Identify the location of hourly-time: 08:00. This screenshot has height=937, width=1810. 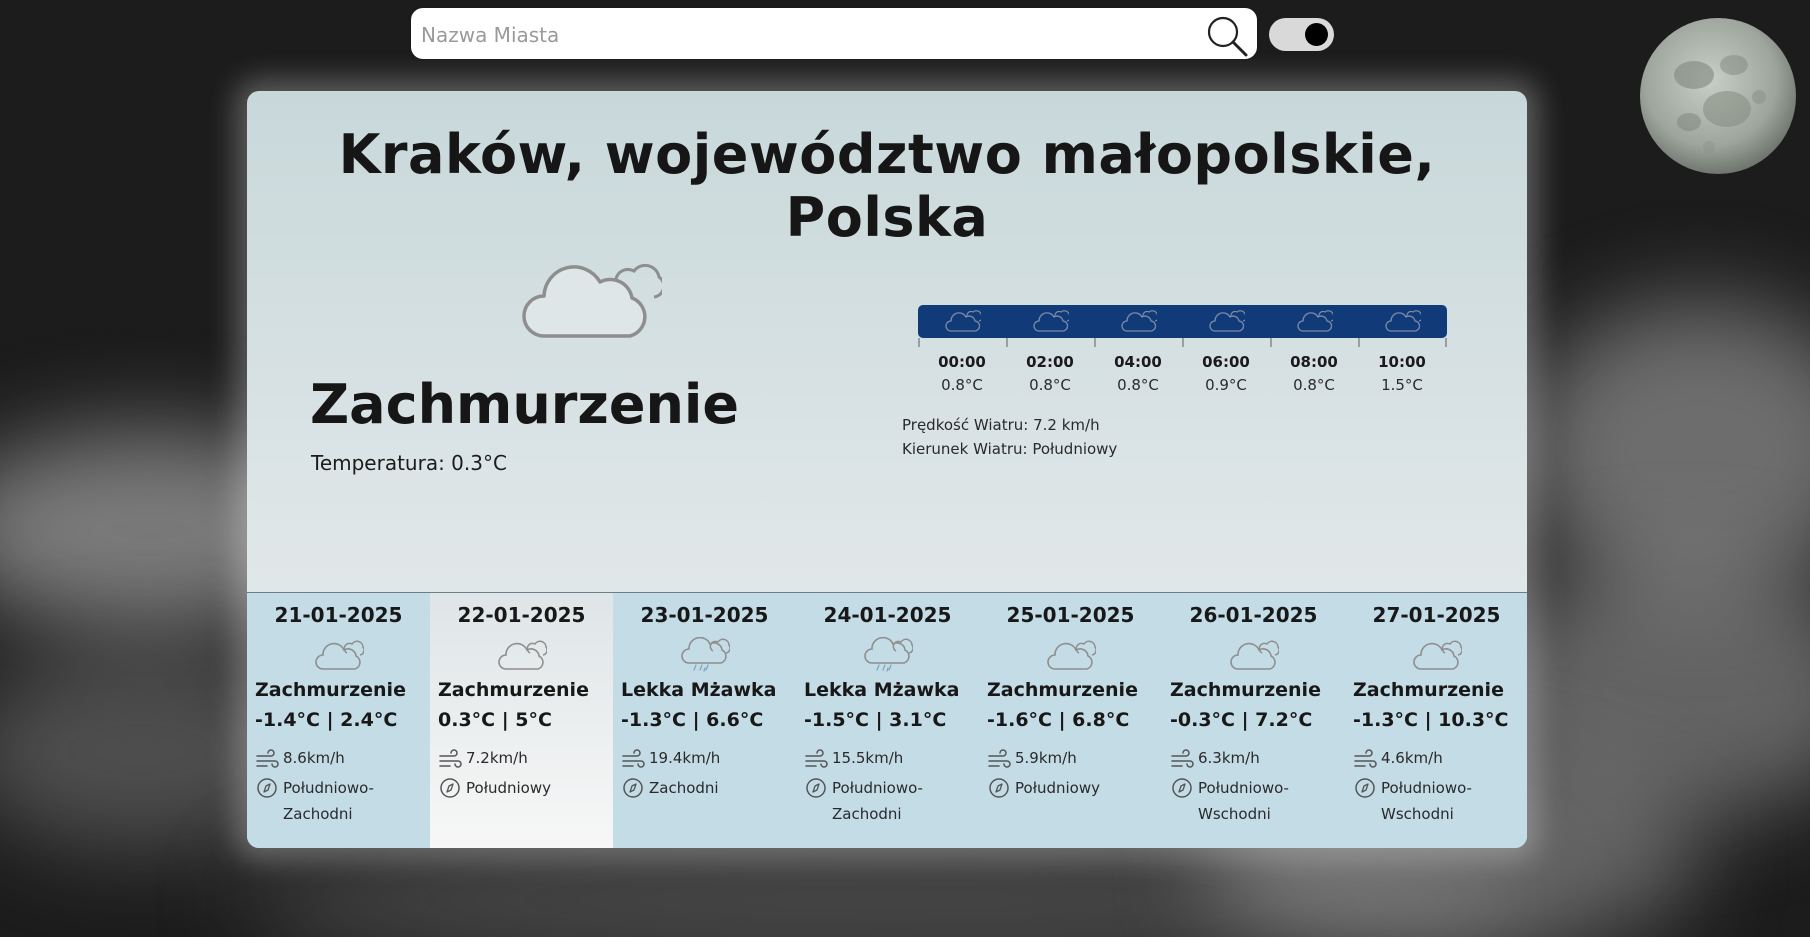
(1314, 362).